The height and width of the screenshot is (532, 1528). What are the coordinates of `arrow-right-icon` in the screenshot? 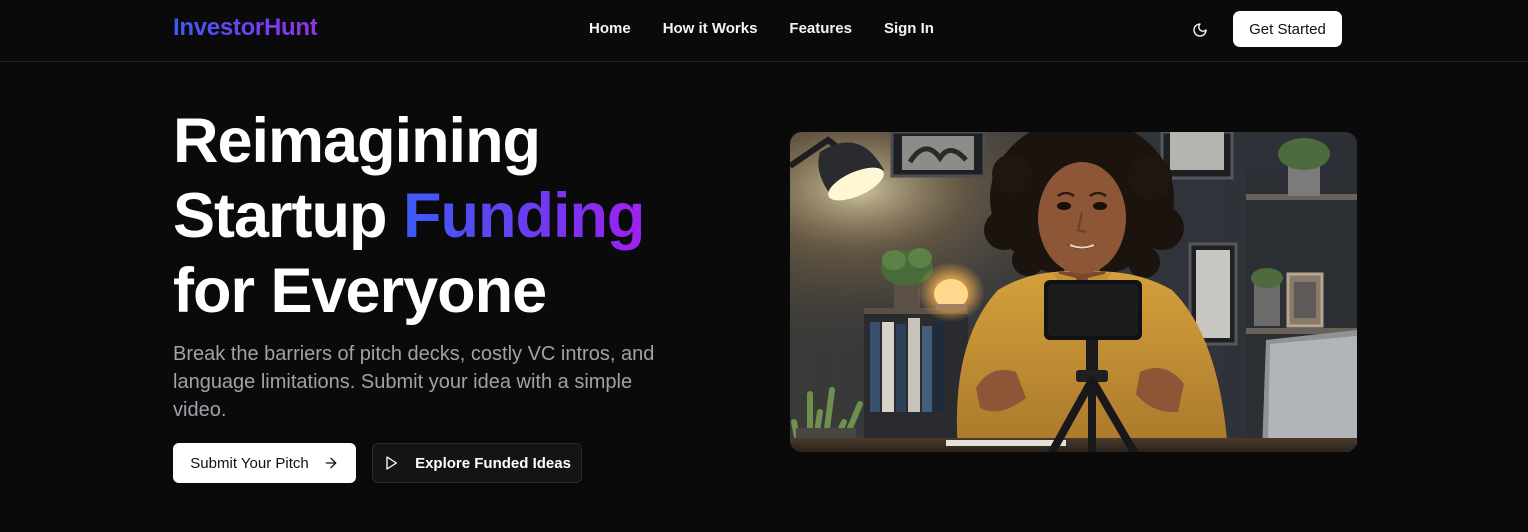 It's located at (331, 463).